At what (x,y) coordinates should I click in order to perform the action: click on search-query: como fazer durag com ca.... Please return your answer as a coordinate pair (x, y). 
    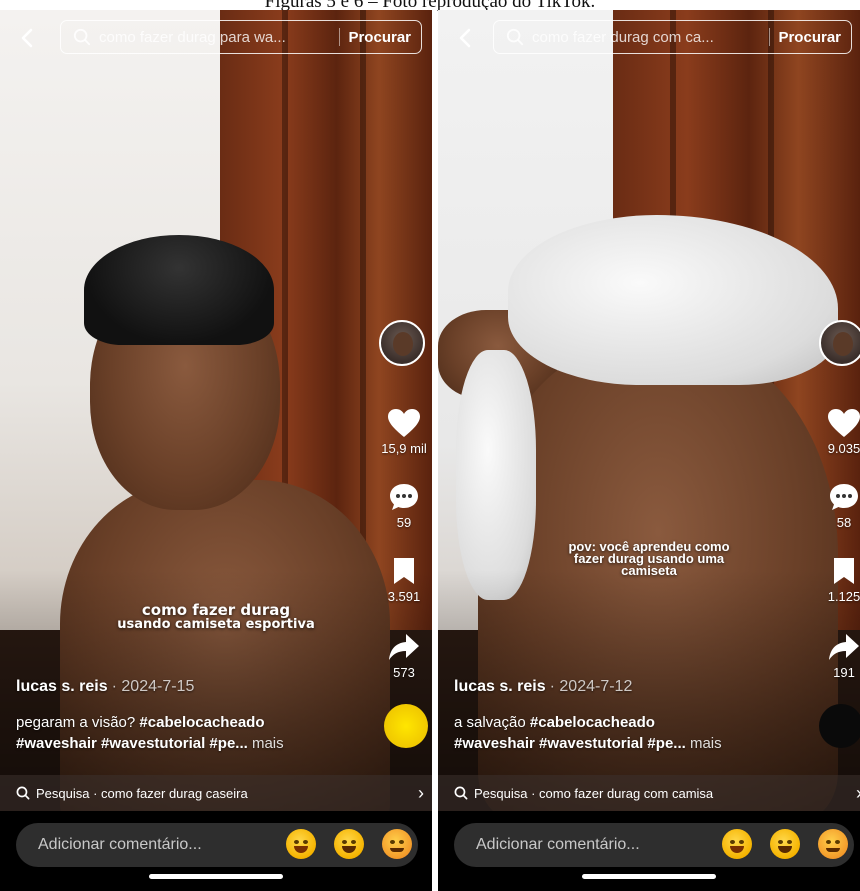
    Looking at the image, I should click on (623, 37).